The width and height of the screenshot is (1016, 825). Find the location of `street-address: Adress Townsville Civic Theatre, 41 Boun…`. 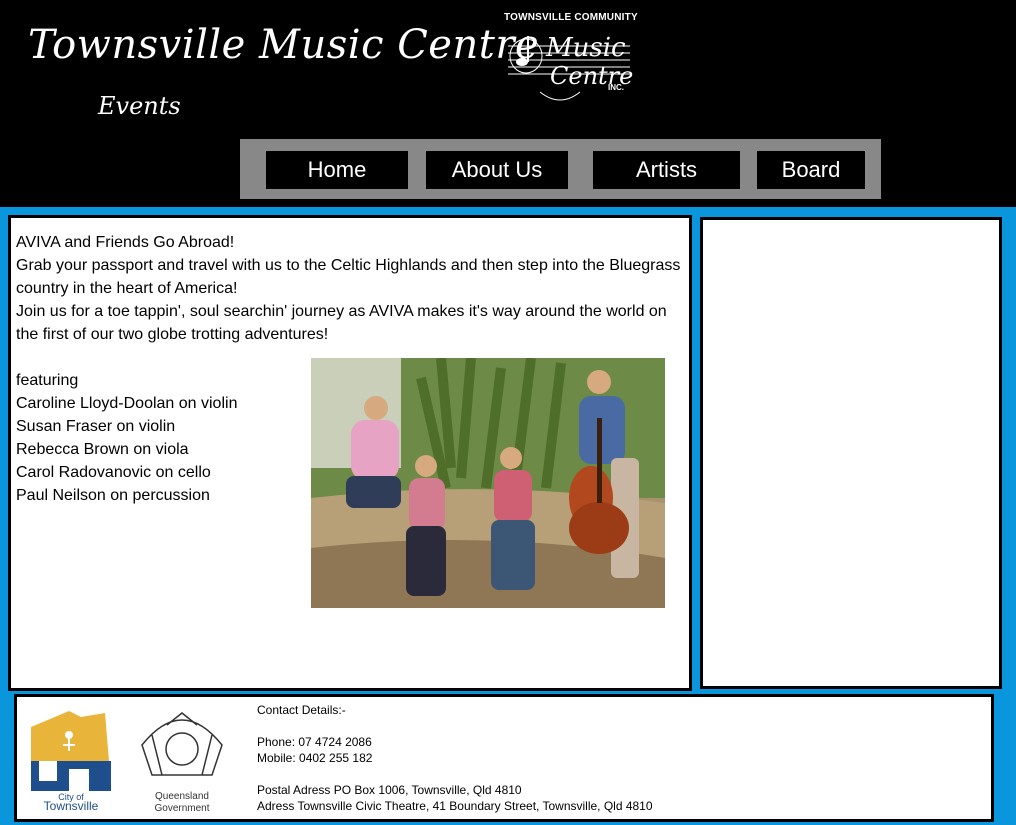

street-address: Adress Townsville Civic Theatre, 41 Boun… is located at coordinates (455, 806).